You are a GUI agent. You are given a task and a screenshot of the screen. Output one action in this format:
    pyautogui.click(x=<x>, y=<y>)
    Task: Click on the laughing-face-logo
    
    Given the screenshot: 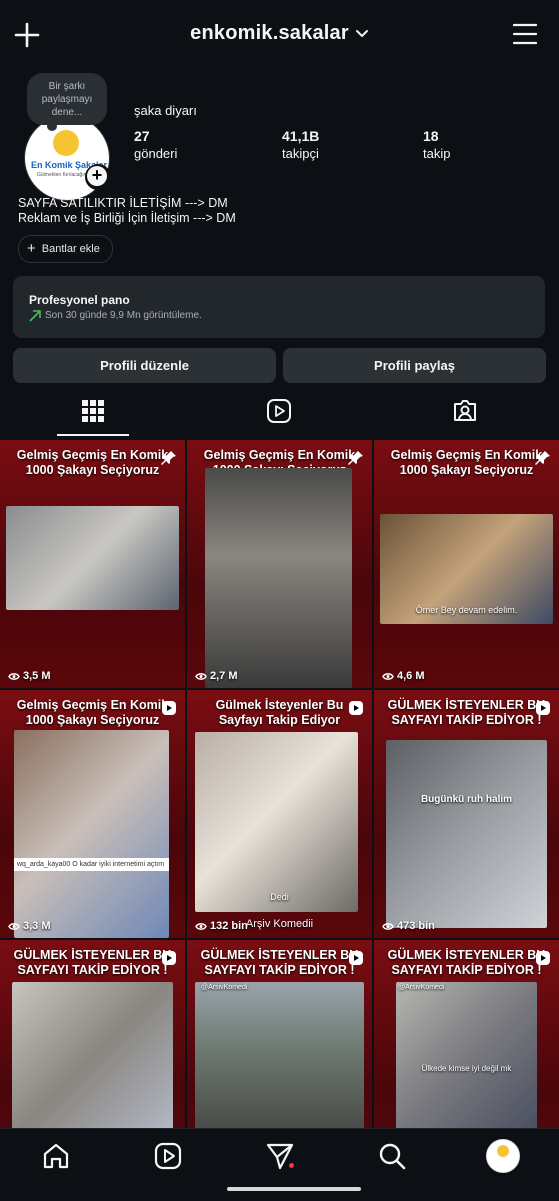 What is the action you would take?
    pyautogui.click(x=66, y=143)
    